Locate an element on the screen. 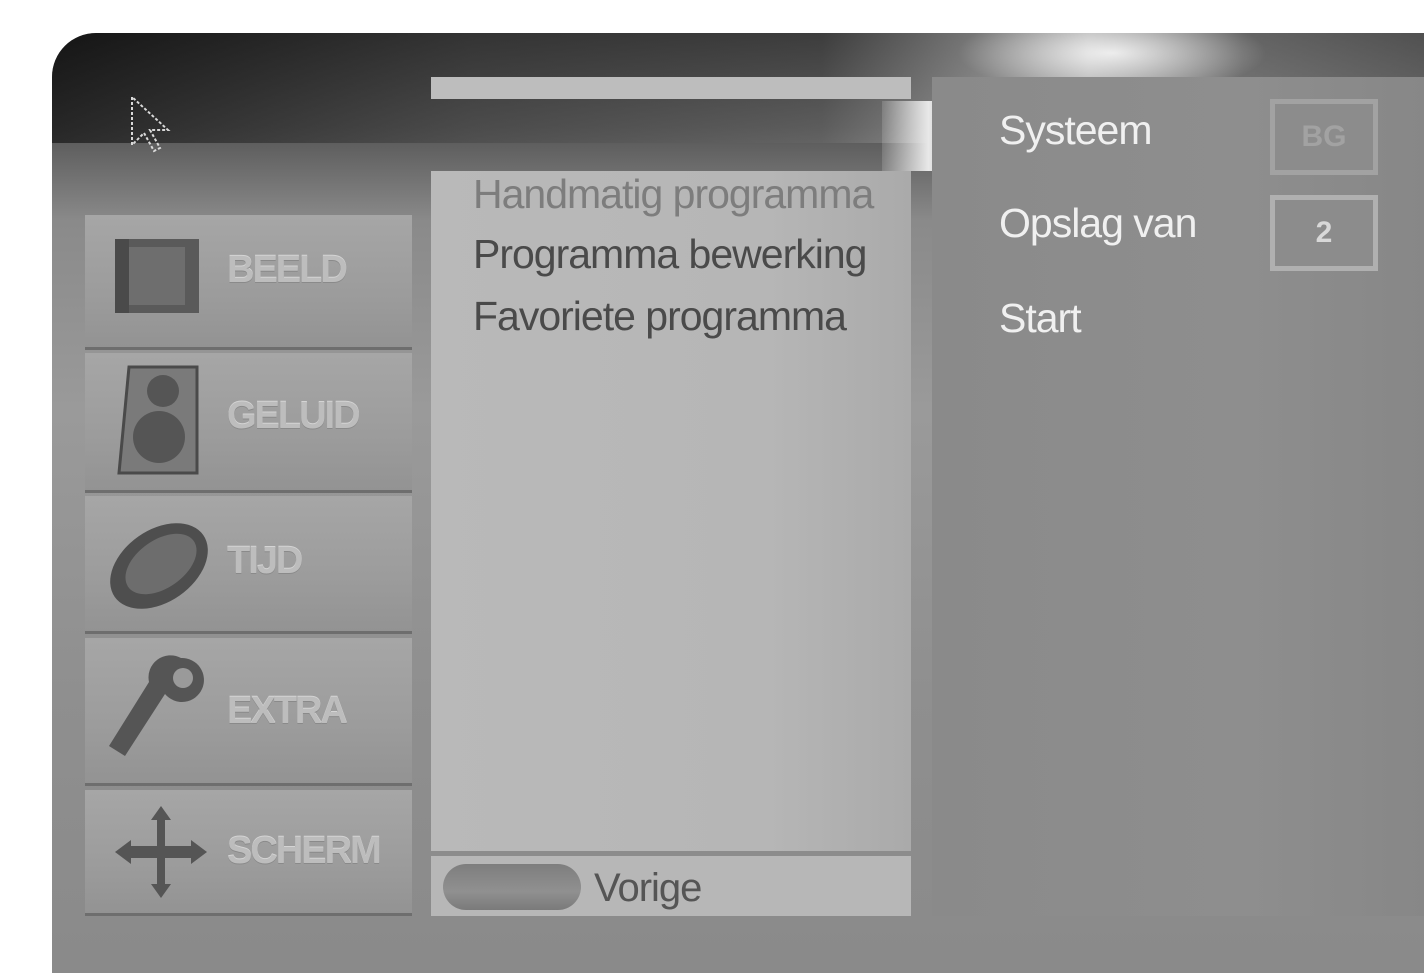 The image size is (1424, 973). back-button is located at coordinates (512, 887).